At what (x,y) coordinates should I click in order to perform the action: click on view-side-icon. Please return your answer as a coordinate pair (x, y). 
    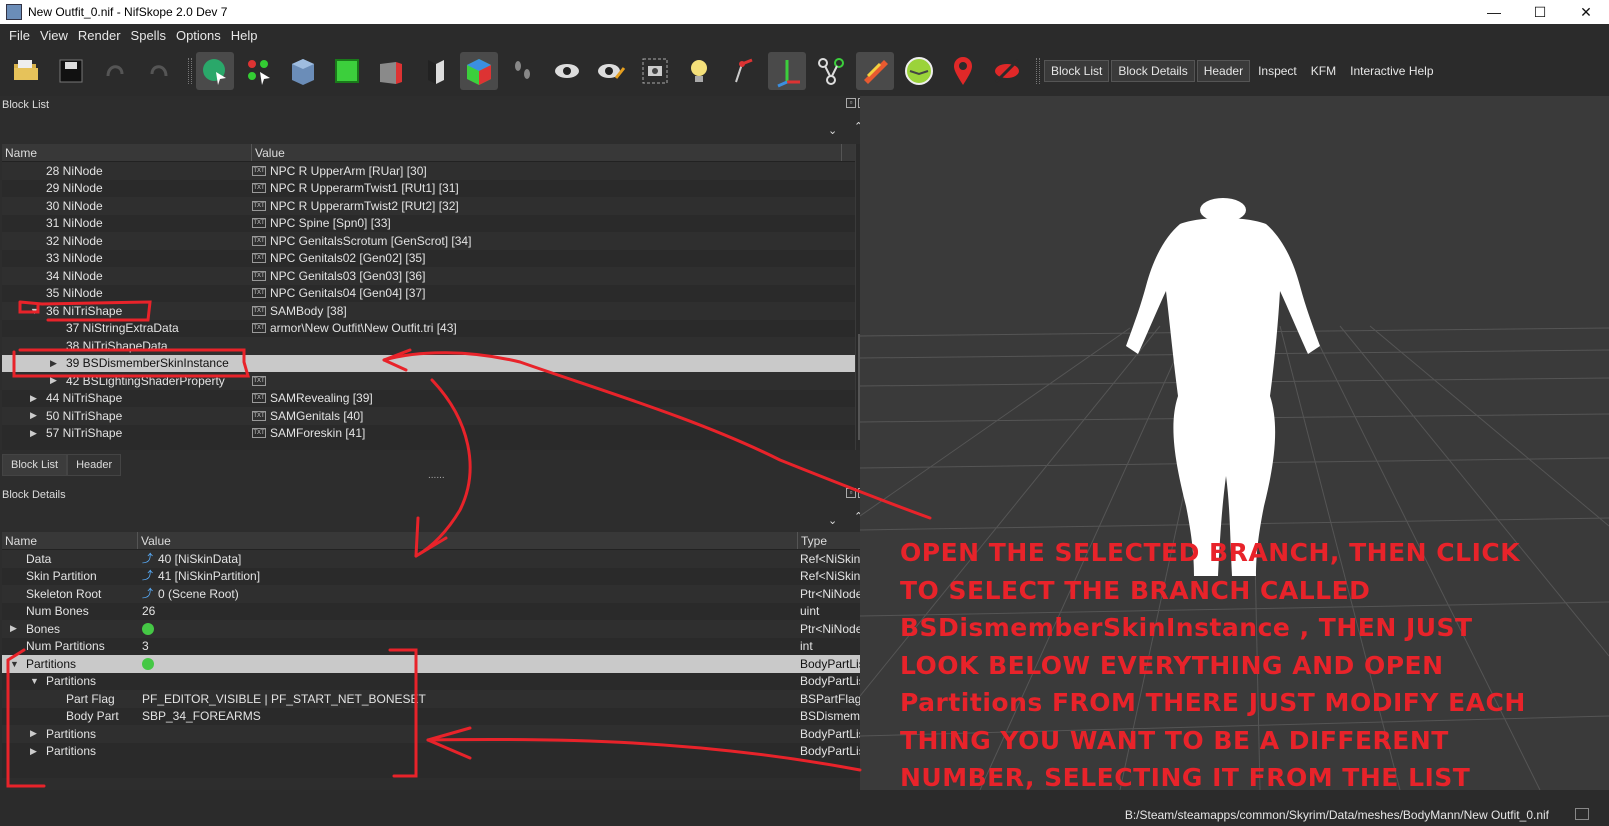
    Looking at the image, I should click on (391, 71).